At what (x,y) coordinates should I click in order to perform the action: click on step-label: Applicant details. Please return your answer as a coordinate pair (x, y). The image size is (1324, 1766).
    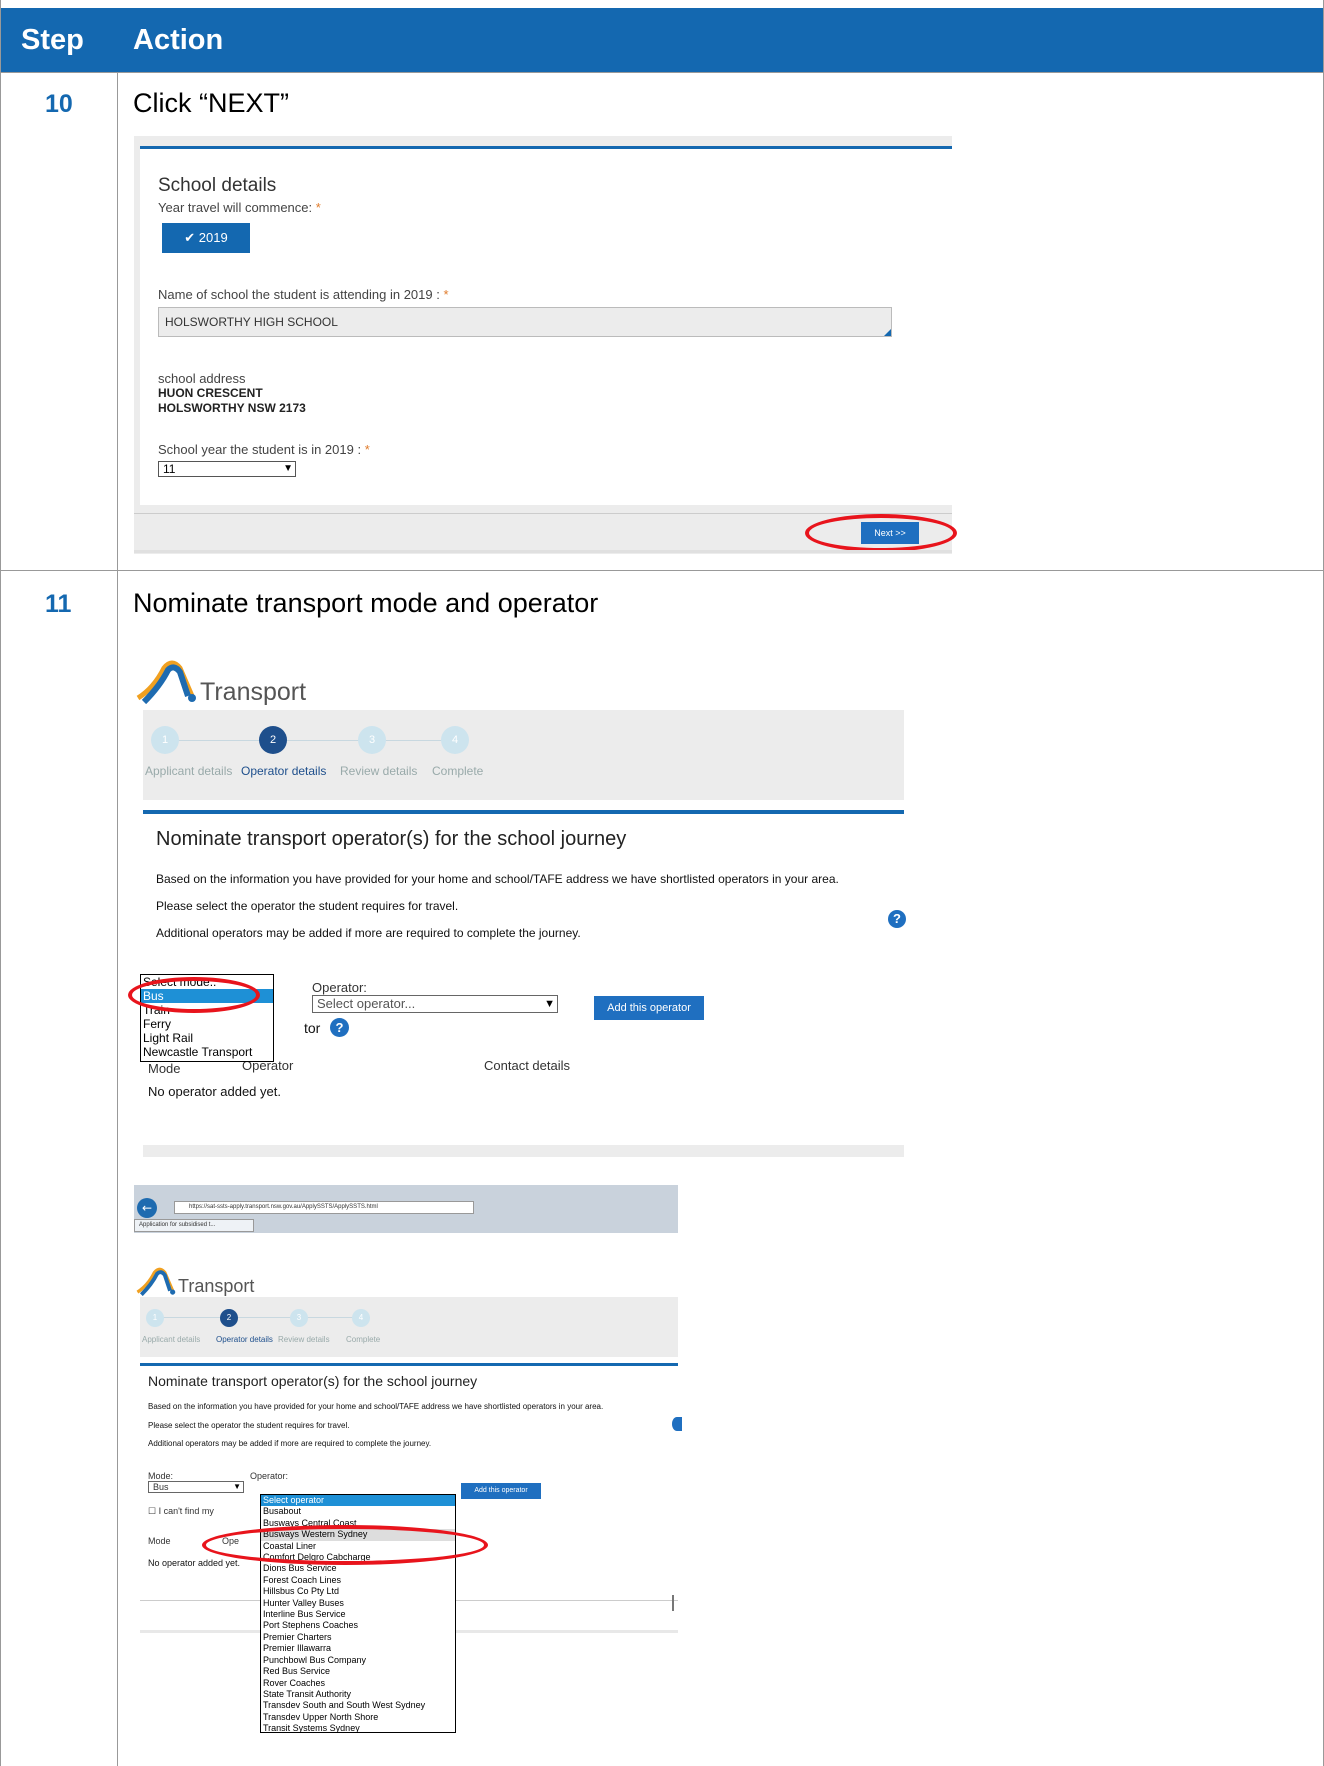
    Looking at the image, I should click on (189, 771).